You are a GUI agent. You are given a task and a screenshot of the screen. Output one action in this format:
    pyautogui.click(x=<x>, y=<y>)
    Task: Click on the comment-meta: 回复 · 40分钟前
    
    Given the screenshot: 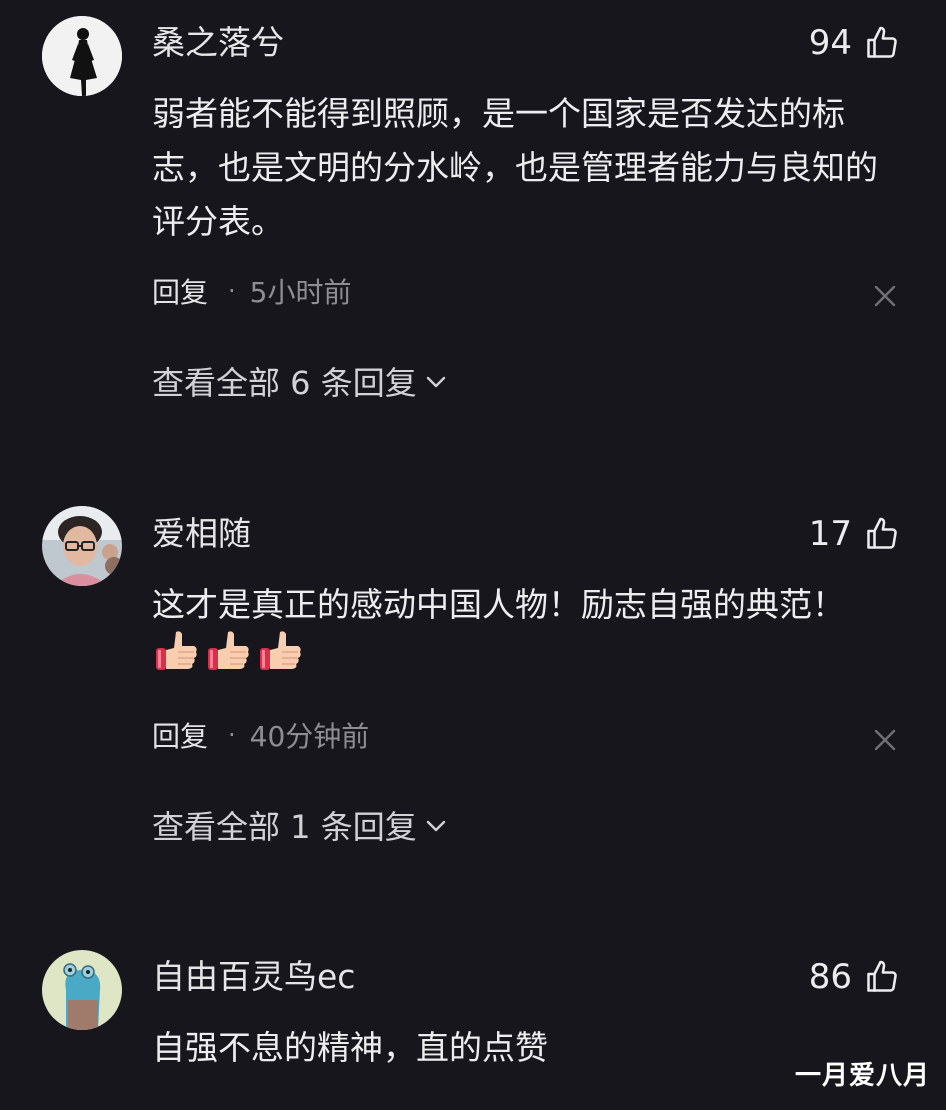 What is the action you would take?
    pyautogui.click(x=260, y=735)
    